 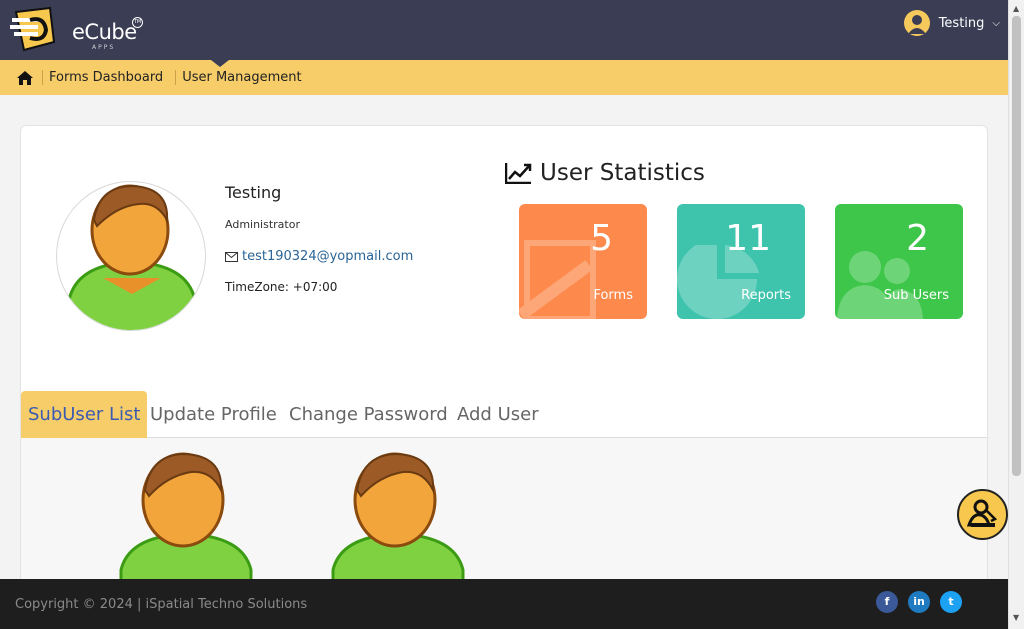 I want to click on facebook-icon: f, so click(x=887, y=602).